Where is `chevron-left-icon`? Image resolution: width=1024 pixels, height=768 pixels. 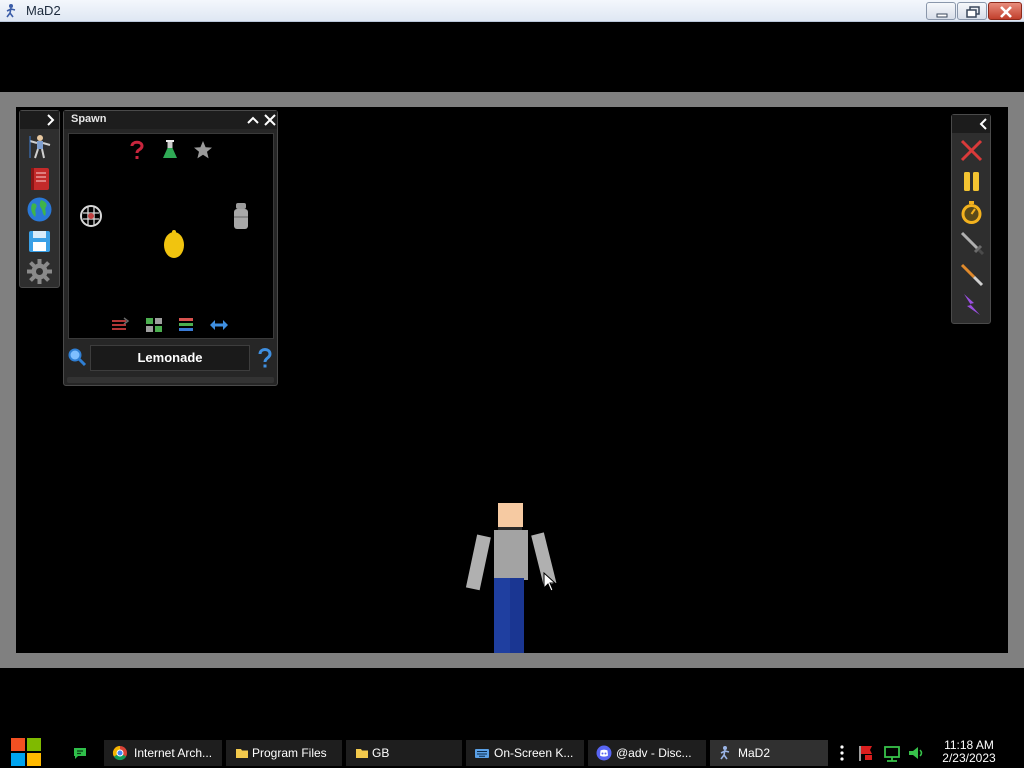
chevron-left-icon is located at coordinates (983, 124).